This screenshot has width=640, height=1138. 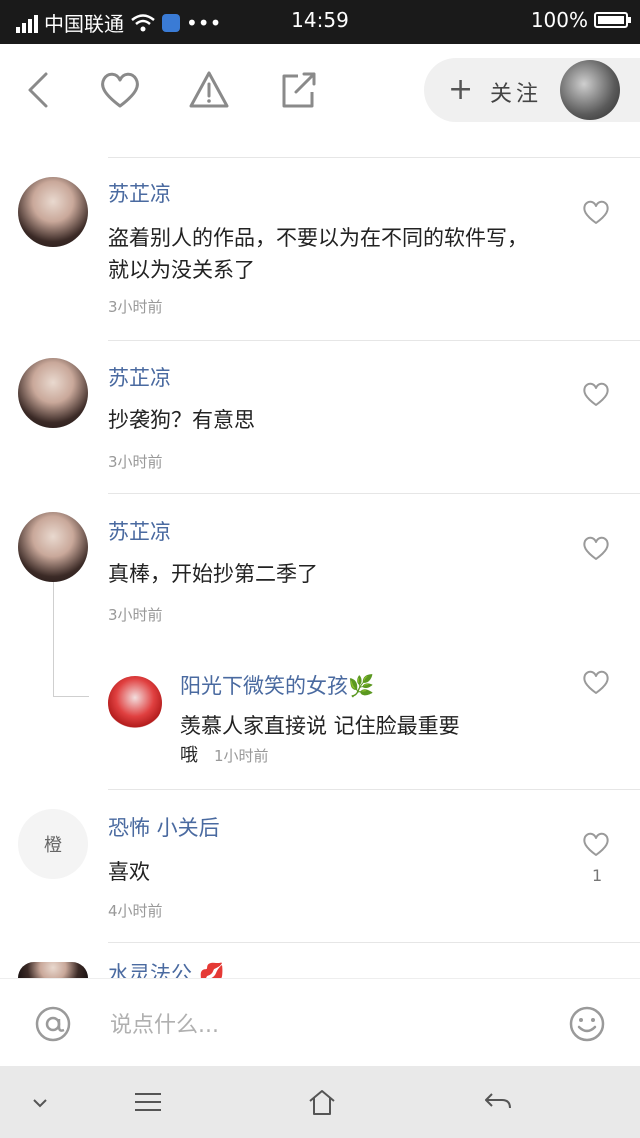 I want to click on reply-time: 1小时前, so click(x=241, y=756).